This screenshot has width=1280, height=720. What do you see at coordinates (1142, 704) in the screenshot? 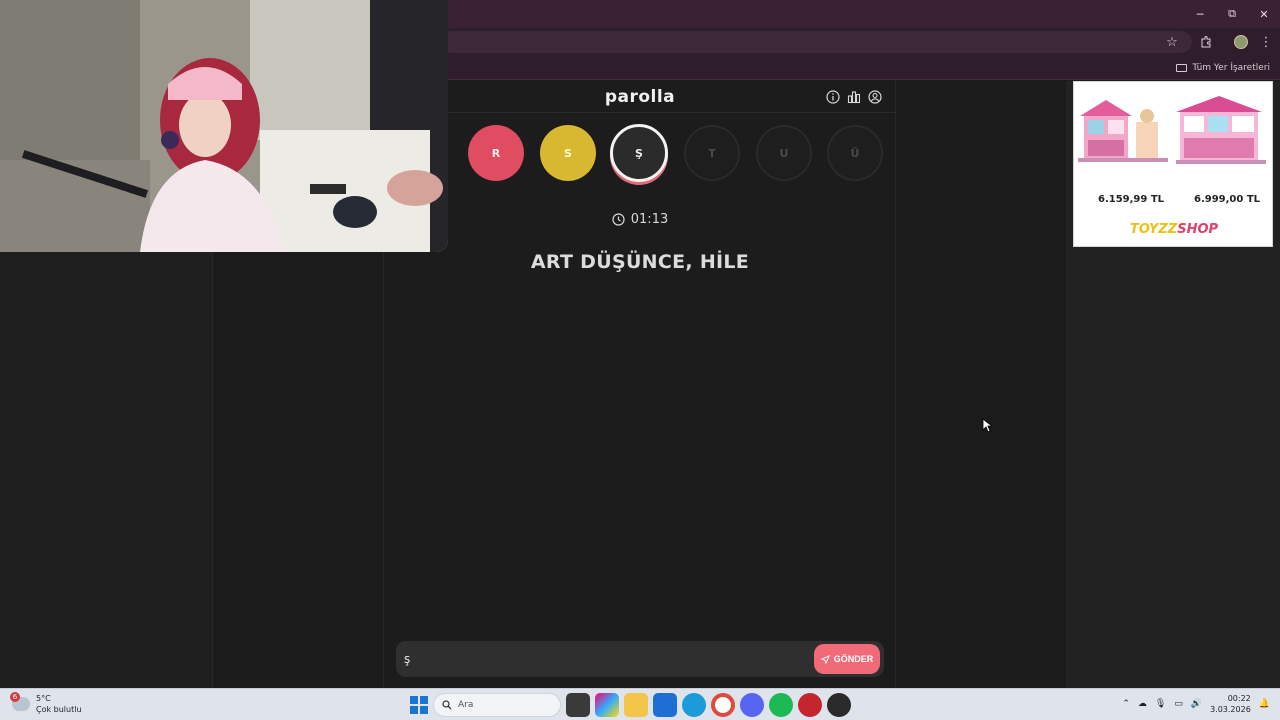
I see `onedrive-cloud-icon: ☁` at bounding box center [1142, 704].